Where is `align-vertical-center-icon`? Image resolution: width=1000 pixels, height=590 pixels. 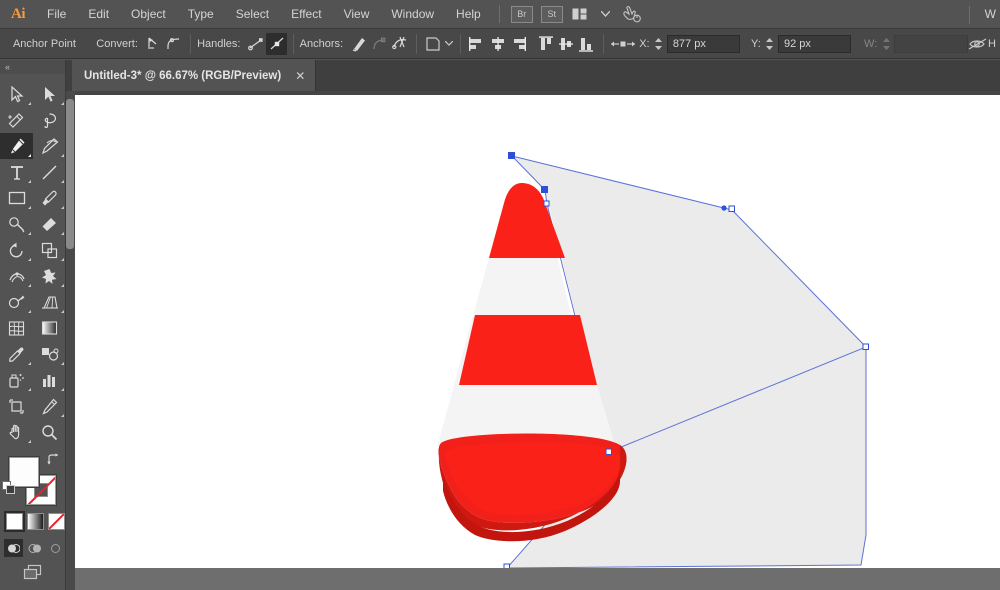
align-vertical-center-icon is located at coordinates (566, 44).